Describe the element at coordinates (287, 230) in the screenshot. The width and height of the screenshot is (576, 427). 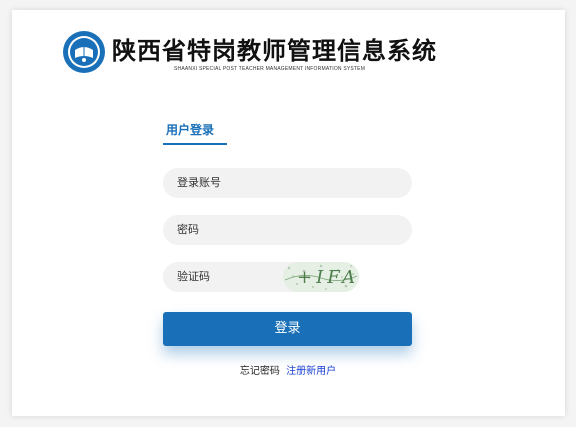
I see `password-input: 密码` at that location.